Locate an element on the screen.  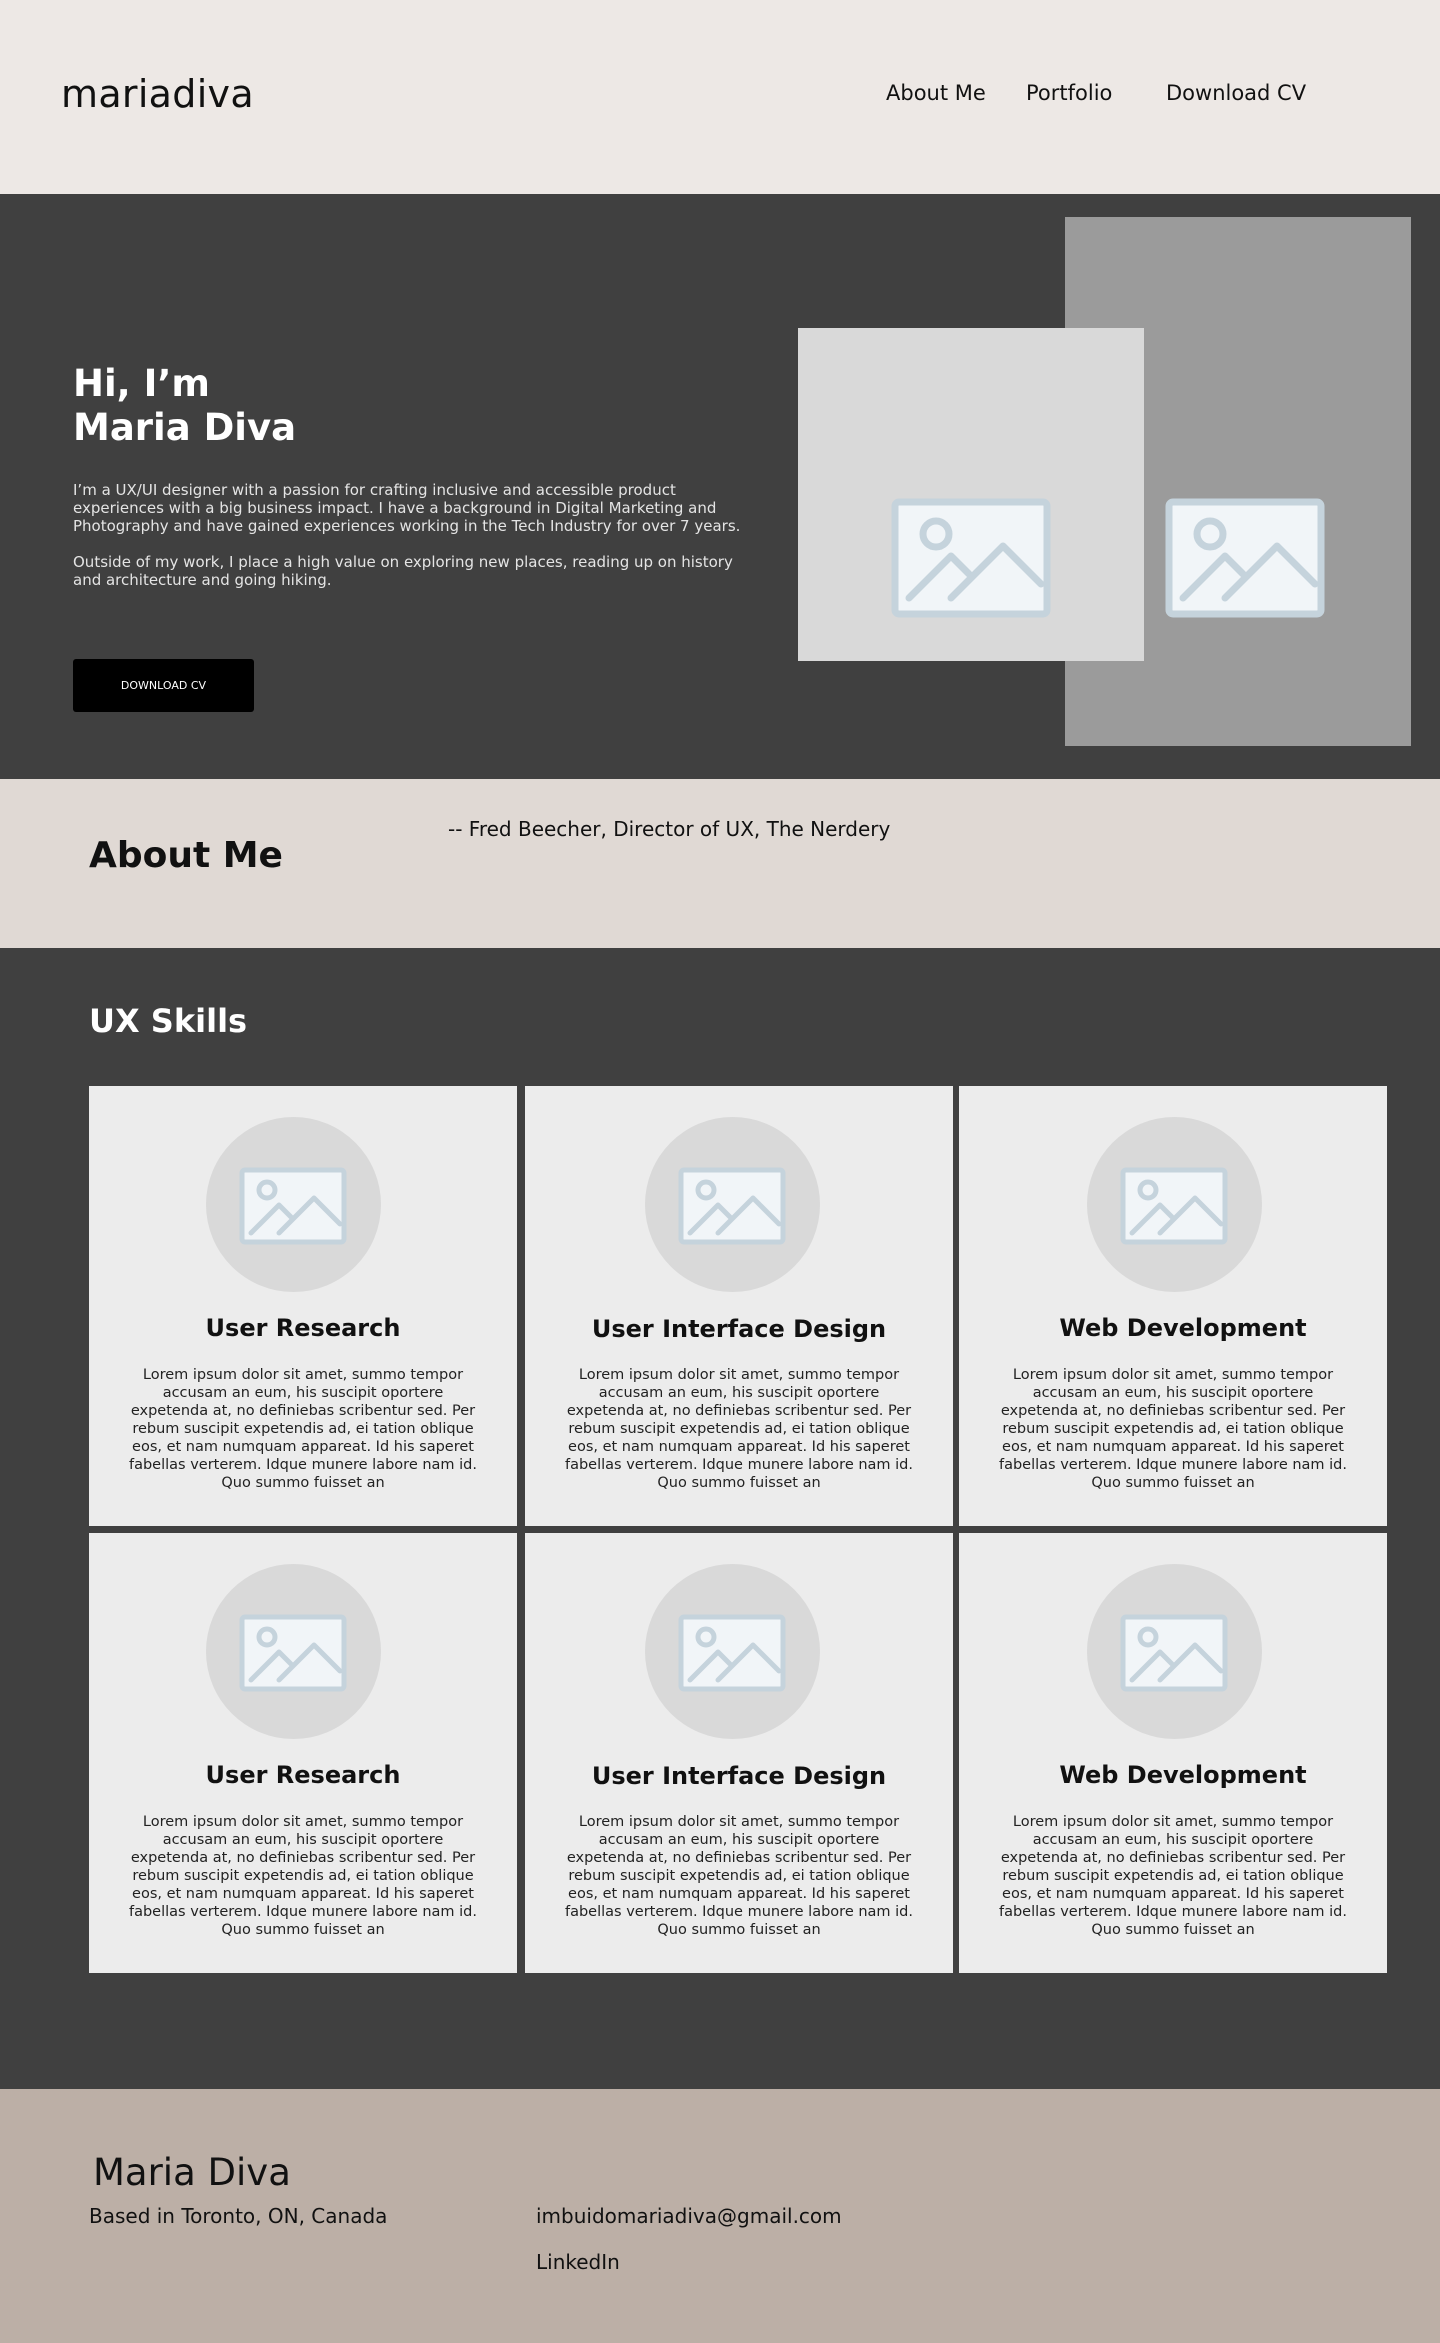
about-title: About Me is located at coordinates (186, 855).